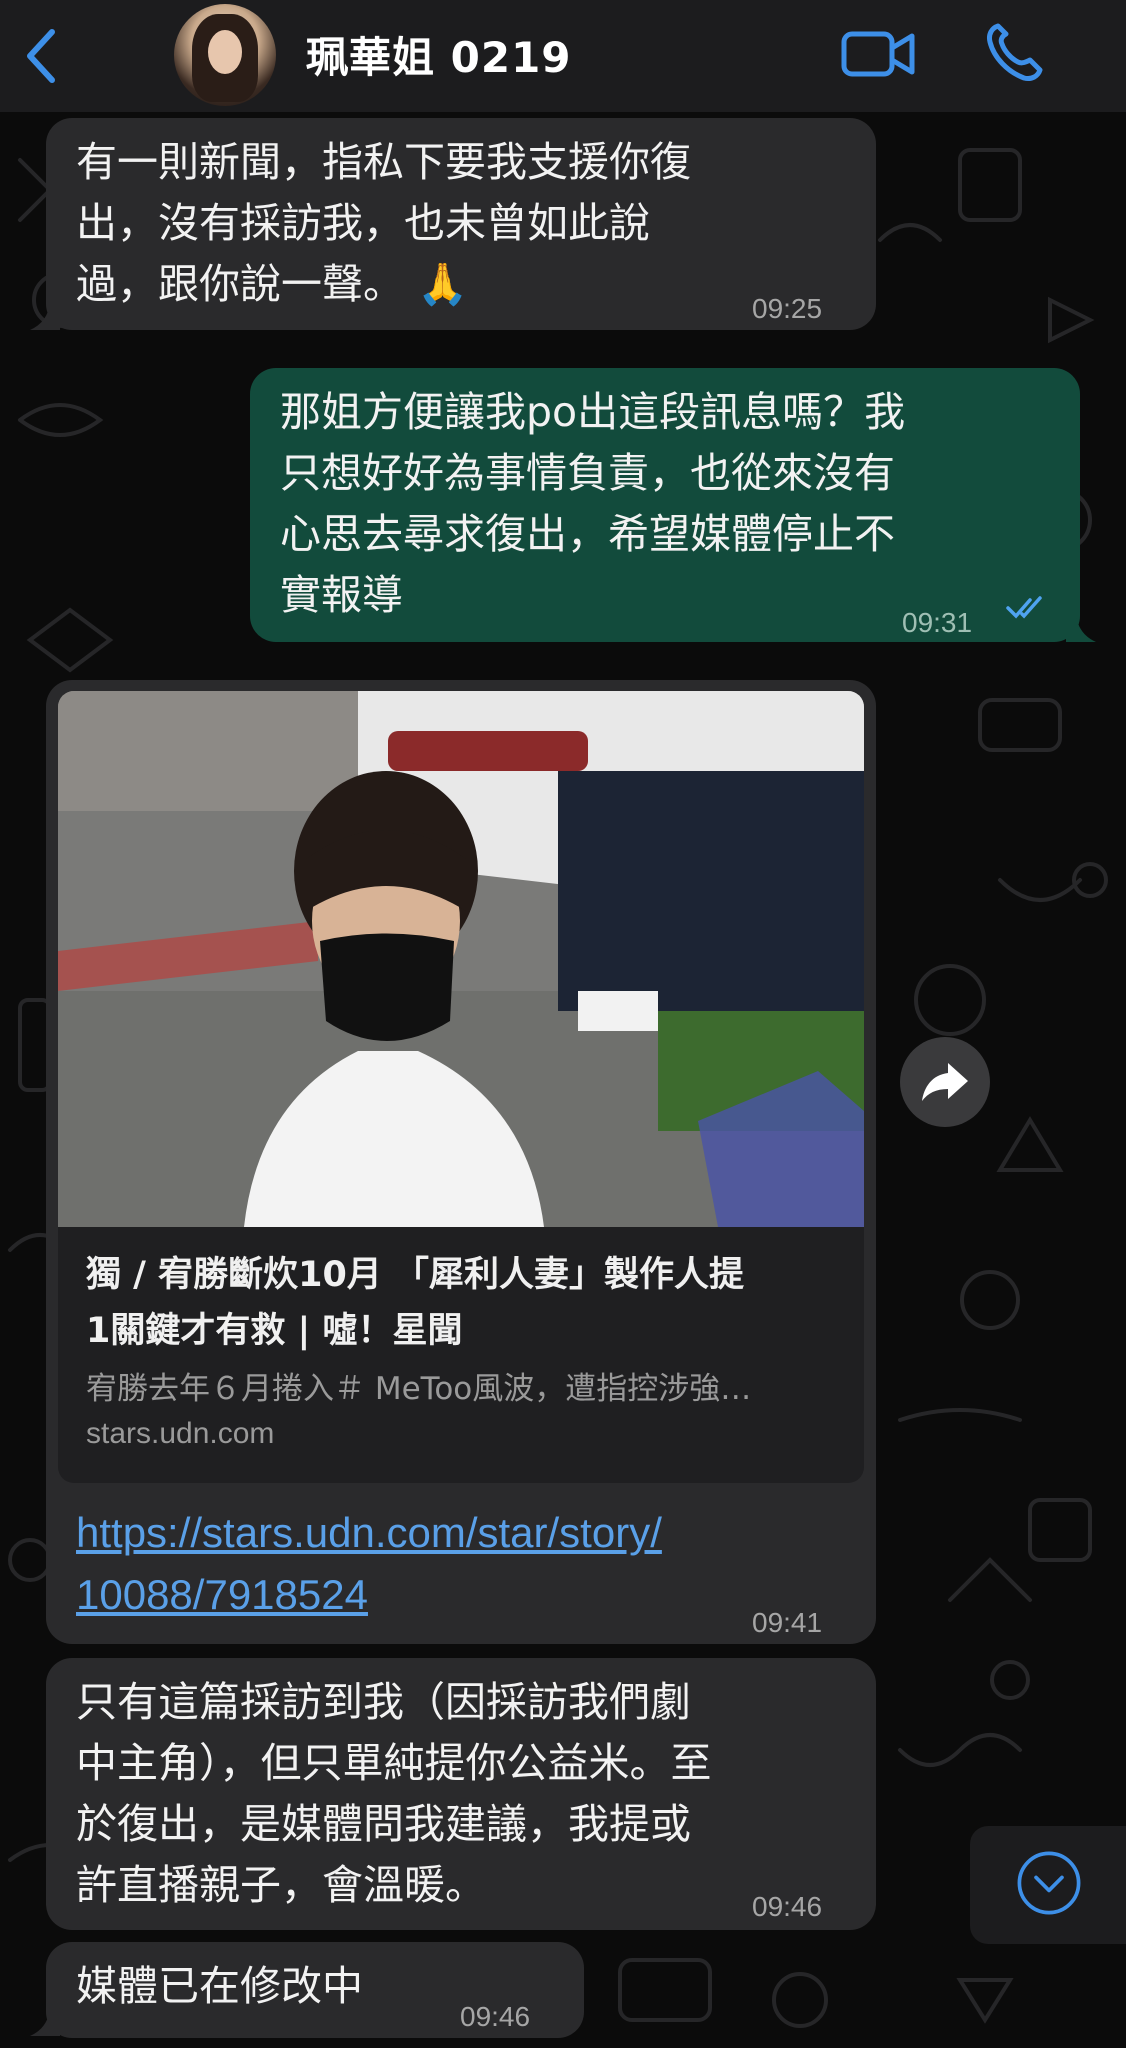 This screenshot has height=2048, width=1126. Describe the element at coordinates (180, 1433) in the screenshot. I see `link-preview-domain: stars.udn.com` at that location.